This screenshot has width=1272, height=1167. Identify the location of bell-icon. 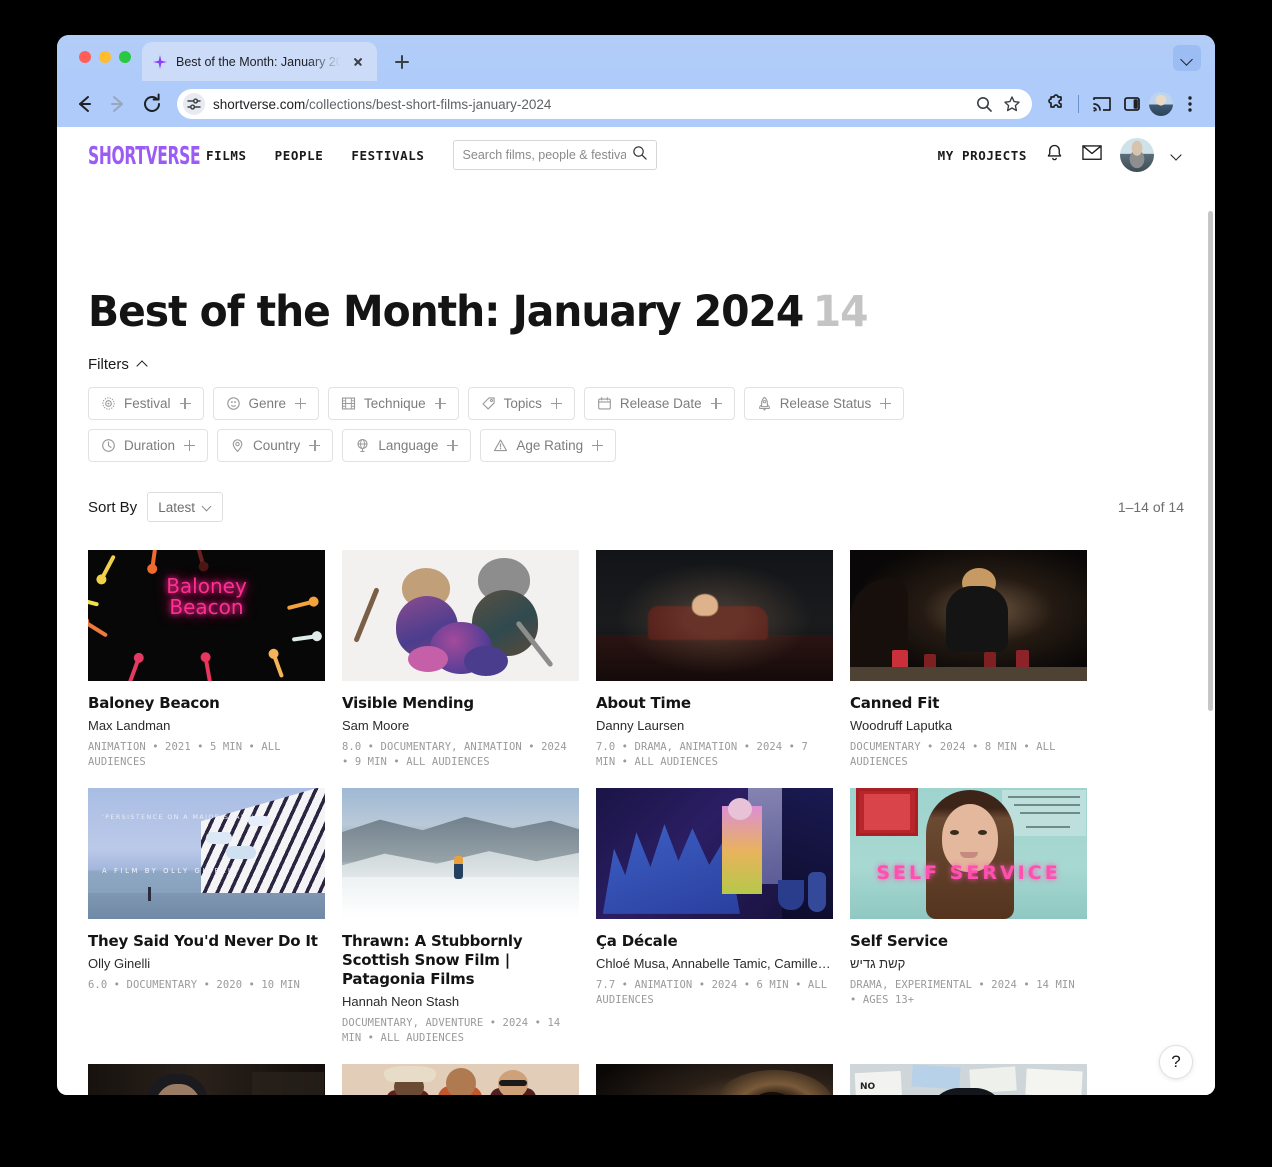
(1054, 155).